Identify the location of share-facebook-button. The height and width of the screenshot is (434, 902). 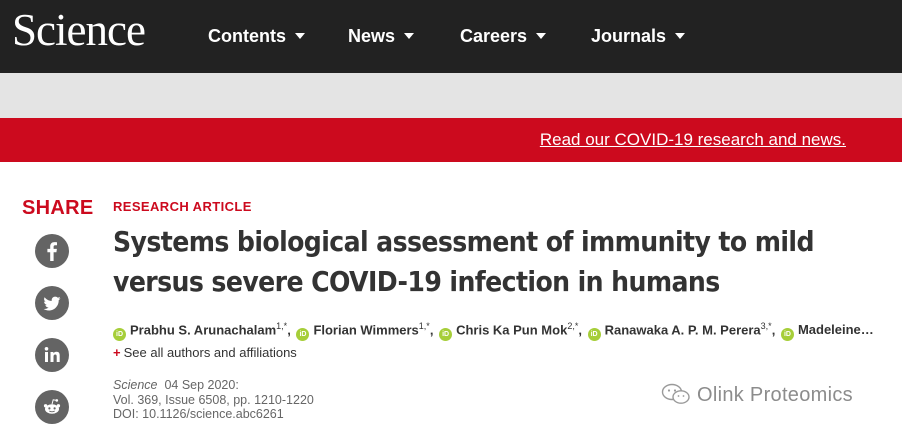
(52, 251).